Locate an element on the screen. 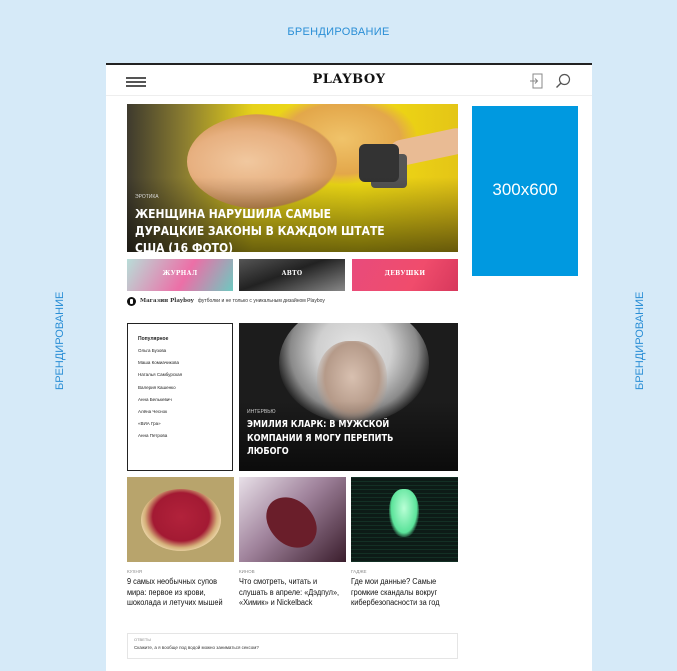  branding-left: БРЕНДИРОВАНИЕ is located at coordinates (60, 340).